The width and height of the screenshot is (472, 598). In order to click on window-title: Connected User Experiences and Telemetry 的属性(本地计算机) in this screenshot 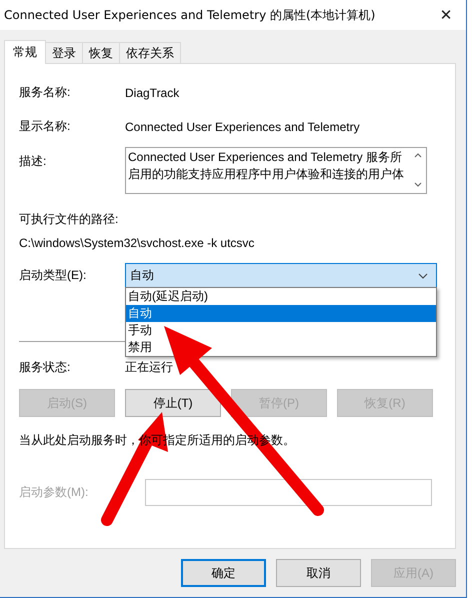, I will do `click(190, 15)`.